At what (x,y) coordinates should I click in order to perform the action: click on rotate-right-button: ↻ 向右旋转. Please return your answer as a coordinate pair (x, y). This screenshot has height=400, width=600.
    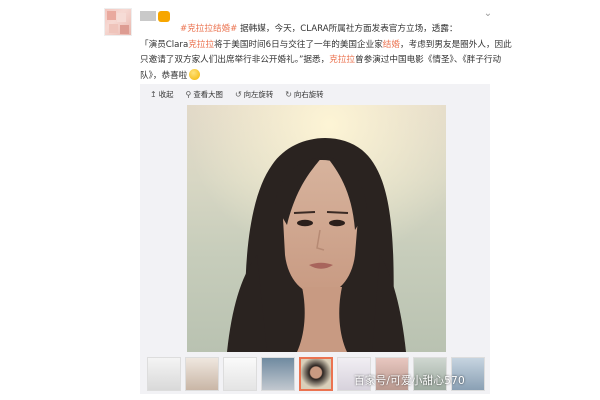
    Looking at the image, I should click on (304, 94).